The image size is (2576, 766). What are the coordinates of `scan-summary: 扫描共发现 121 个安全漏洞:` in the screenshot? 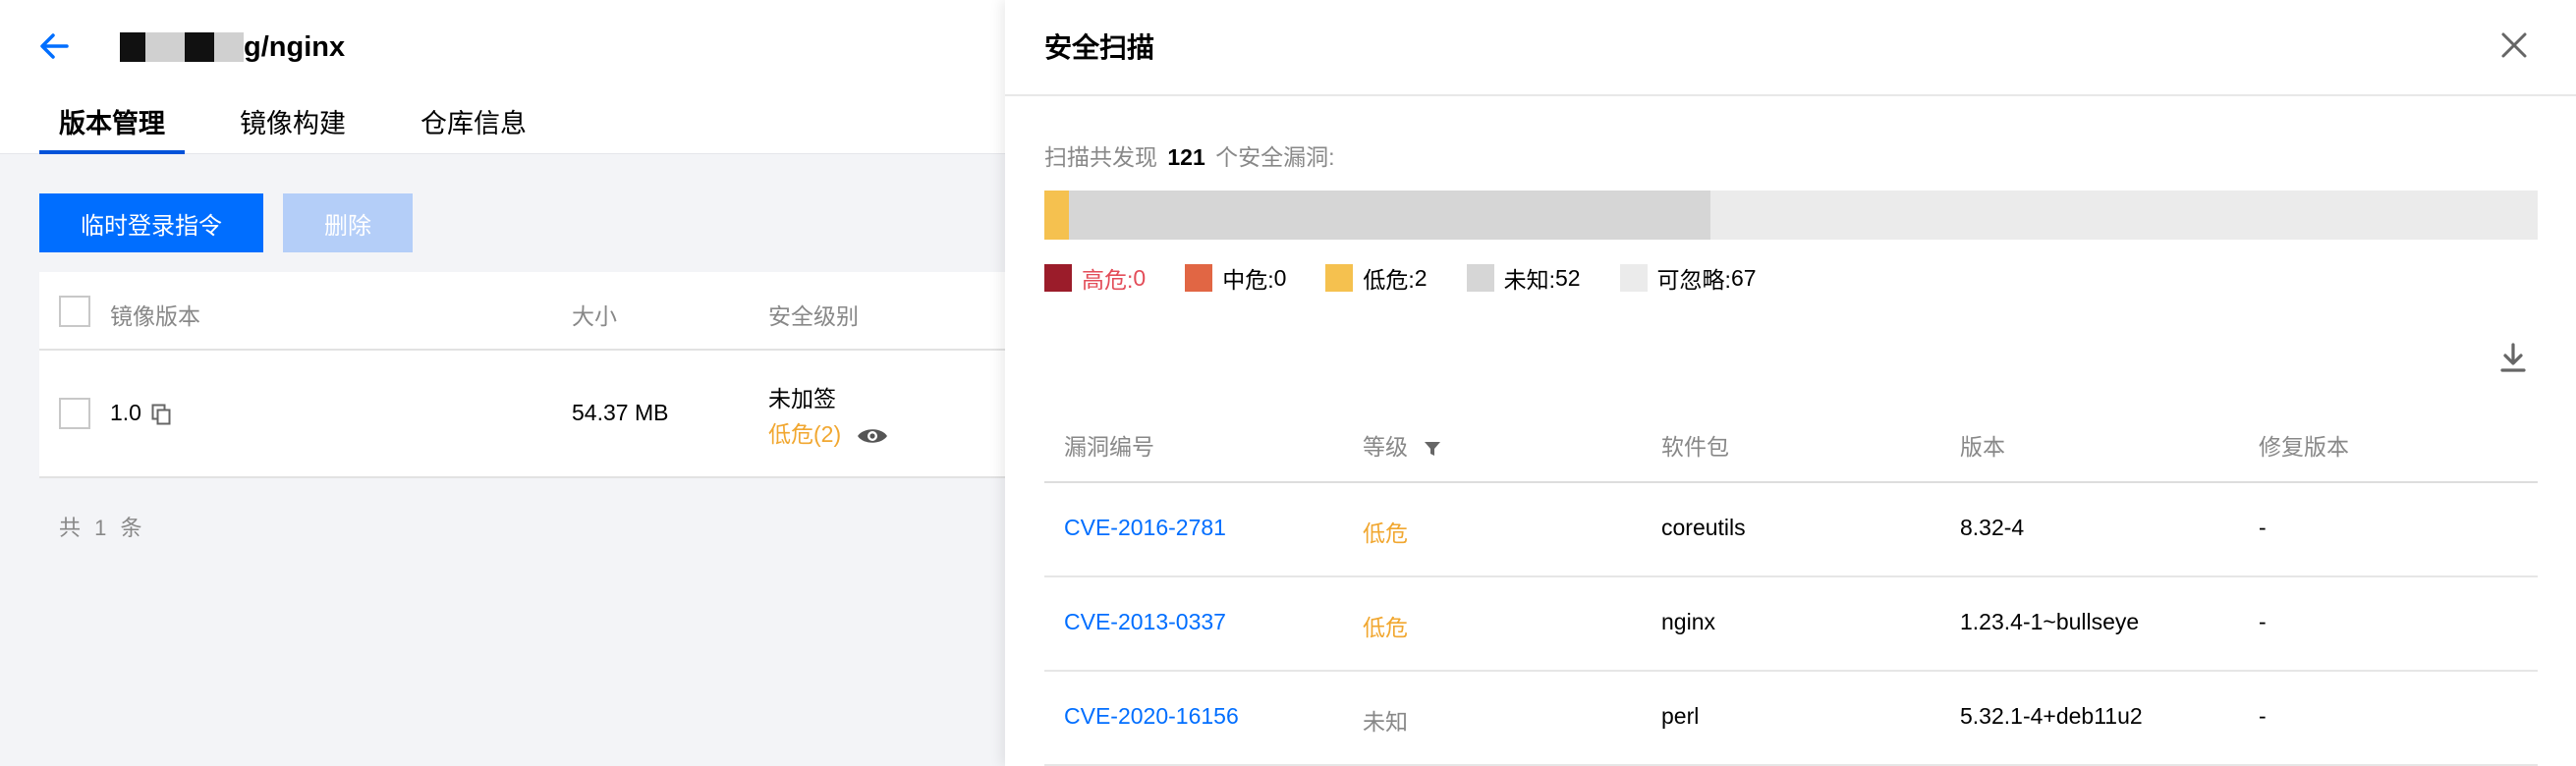 It's located at (1189, 155).